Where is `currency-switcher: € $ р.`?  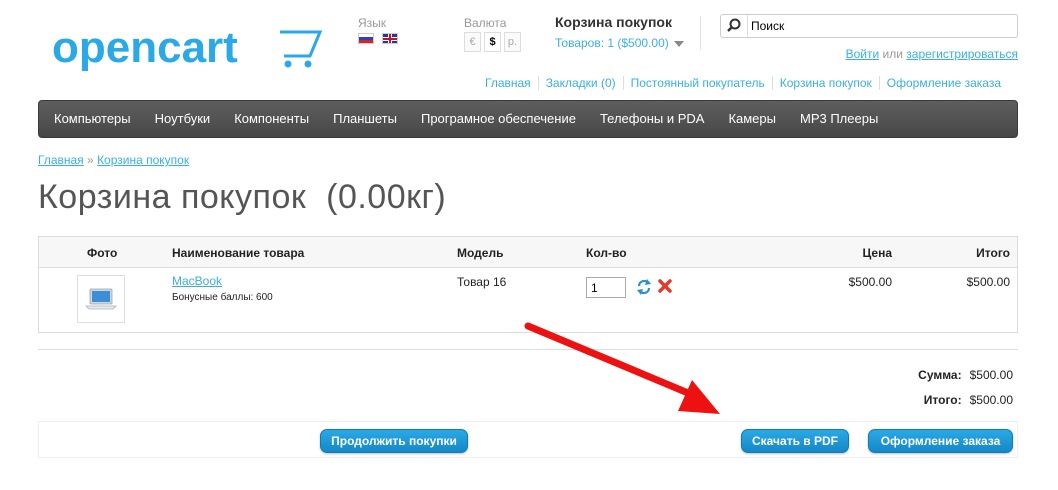
currency-switcher: € $ р. is located at coordinates (494, 42).